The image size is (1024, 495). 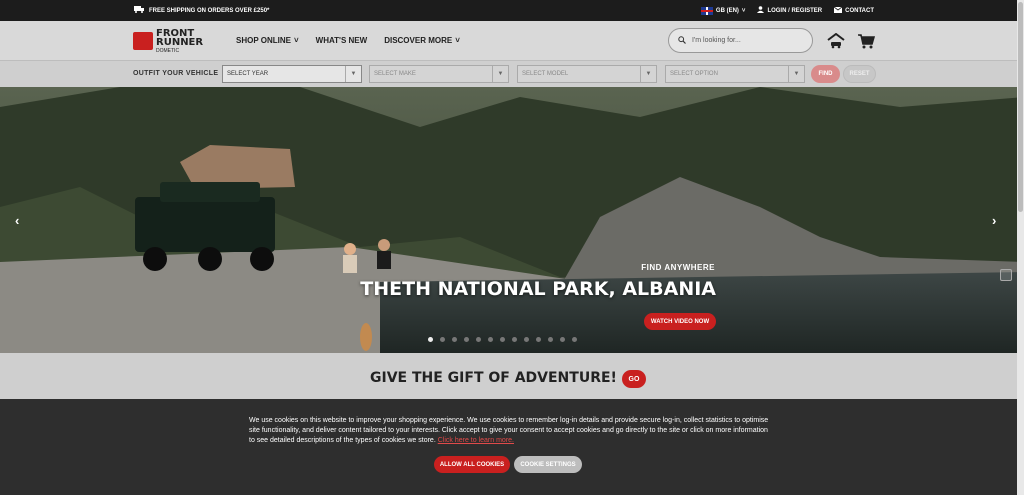 I want to click on carousel-dots, so click(x=502, y=339).